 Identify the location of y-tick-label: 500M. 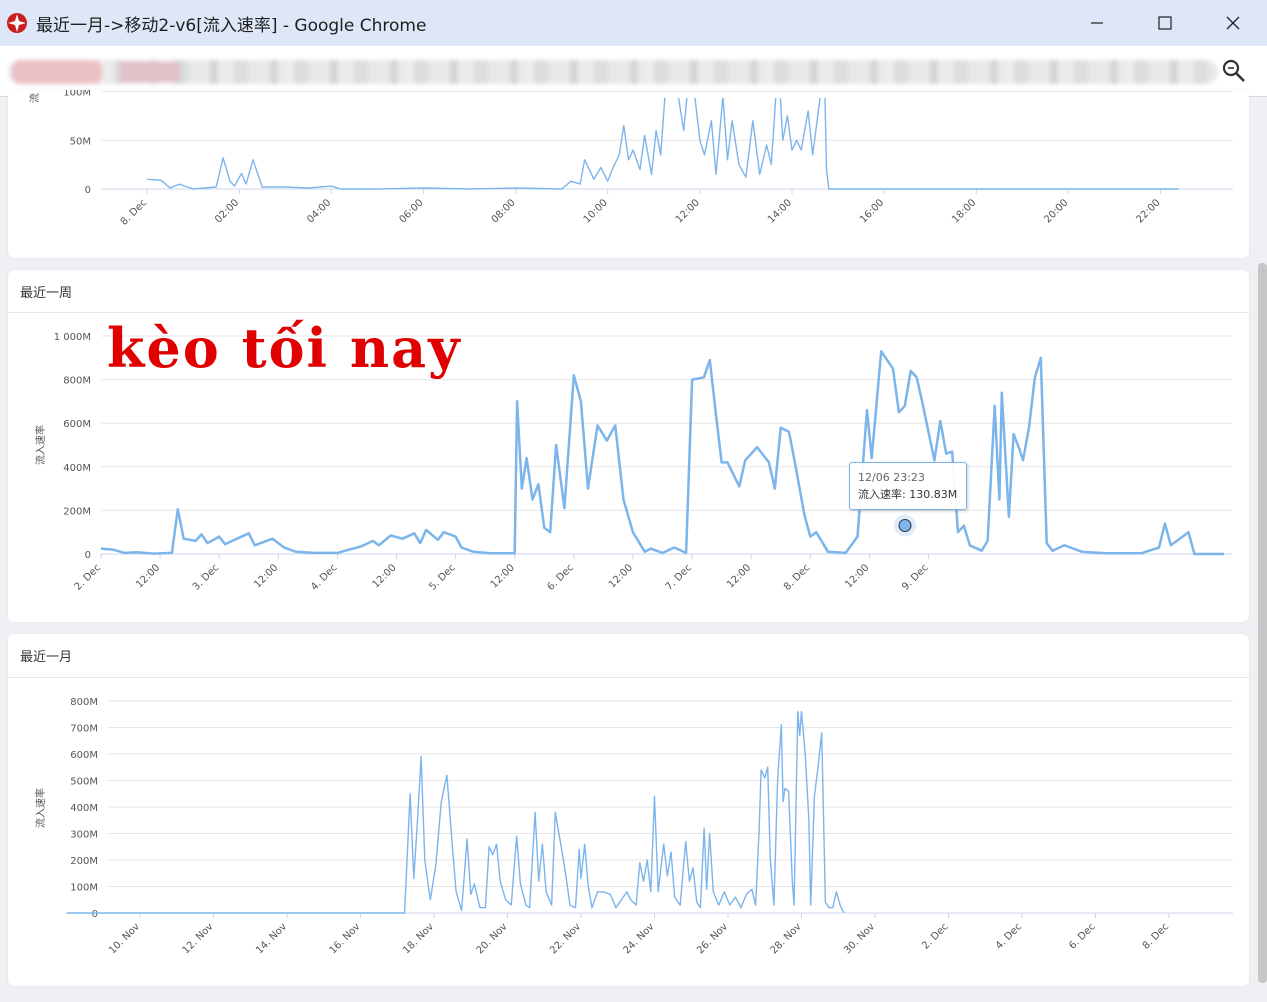
(84, 782).